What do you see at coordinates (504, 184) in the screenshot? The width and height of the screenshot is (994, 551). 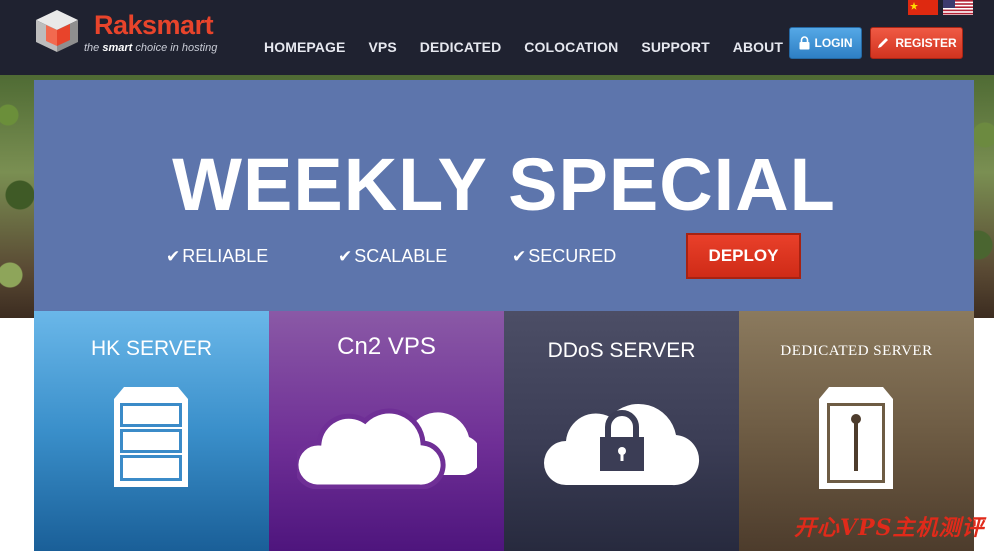 I see `hero-title: WEEKLY SPECIAL` at bounding box center [504, 184].